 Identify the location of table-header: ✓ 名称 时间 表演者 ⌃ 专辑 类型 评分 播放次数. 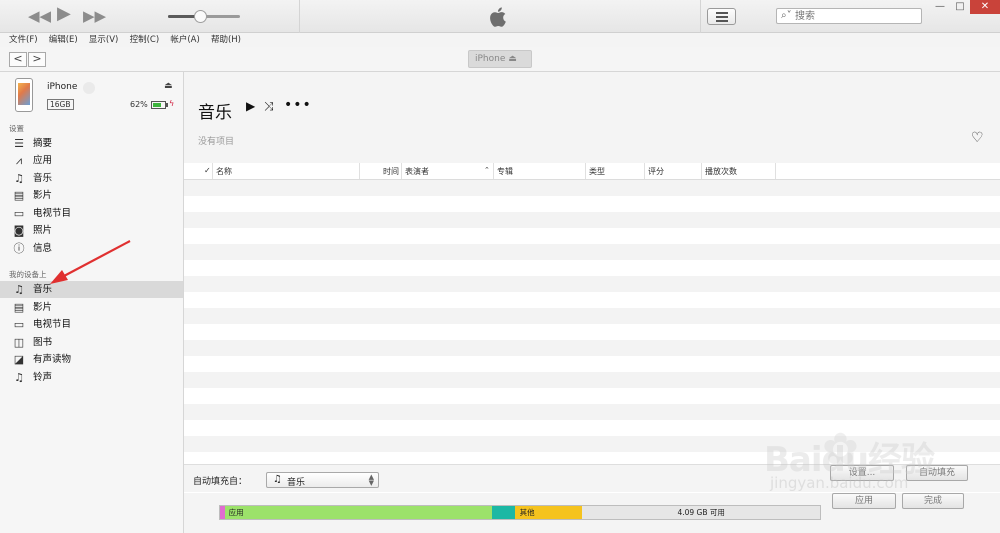
(592, 171).